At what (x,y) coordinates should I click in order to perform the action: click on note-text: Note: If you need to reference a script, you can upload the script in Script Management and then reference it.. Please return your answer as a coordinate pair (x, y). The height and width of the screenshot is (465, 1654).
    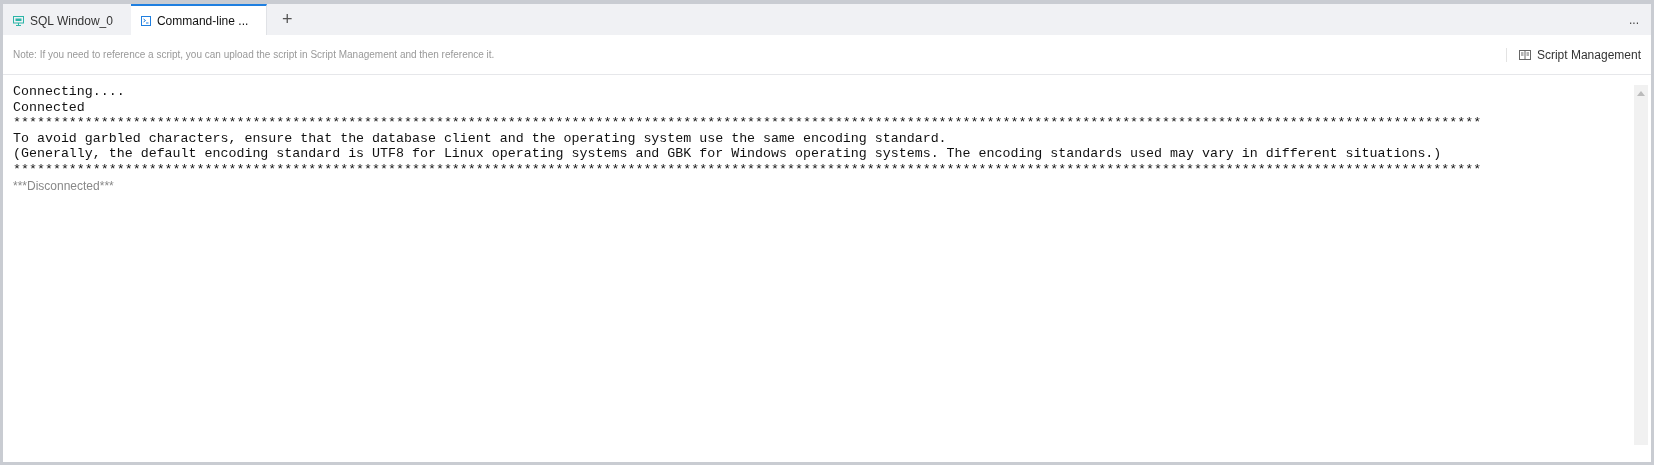
    Looking at the image, I should click on (254, 54).